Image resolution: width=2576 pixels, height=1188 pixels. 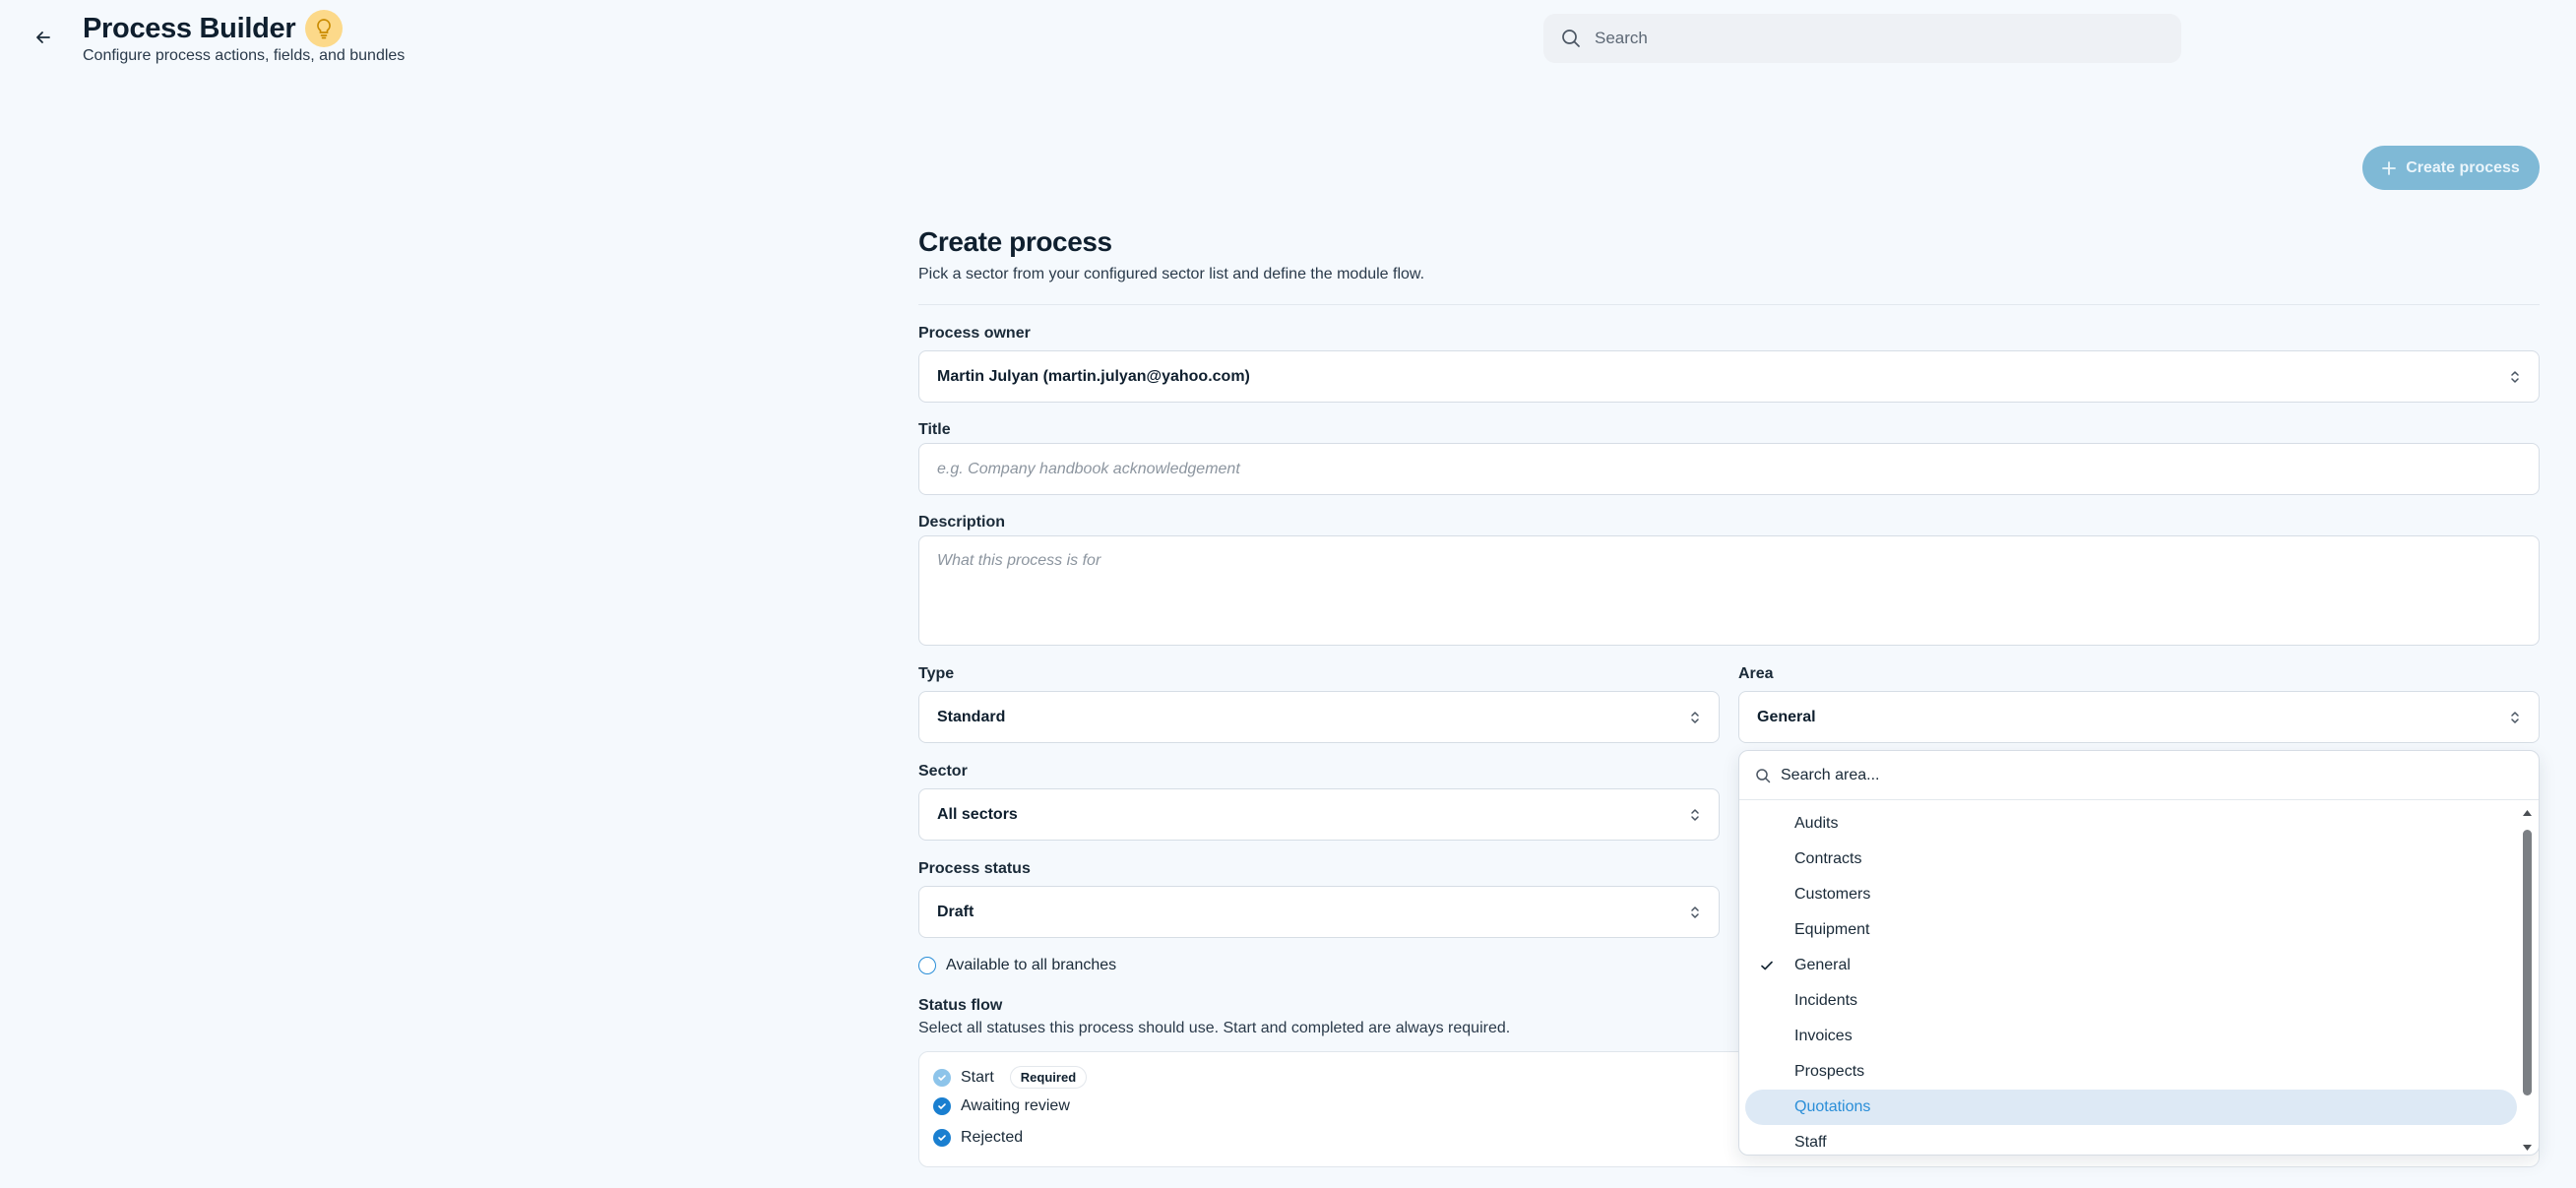 I want to click on description-textarea, so click(x=1738, y=590).